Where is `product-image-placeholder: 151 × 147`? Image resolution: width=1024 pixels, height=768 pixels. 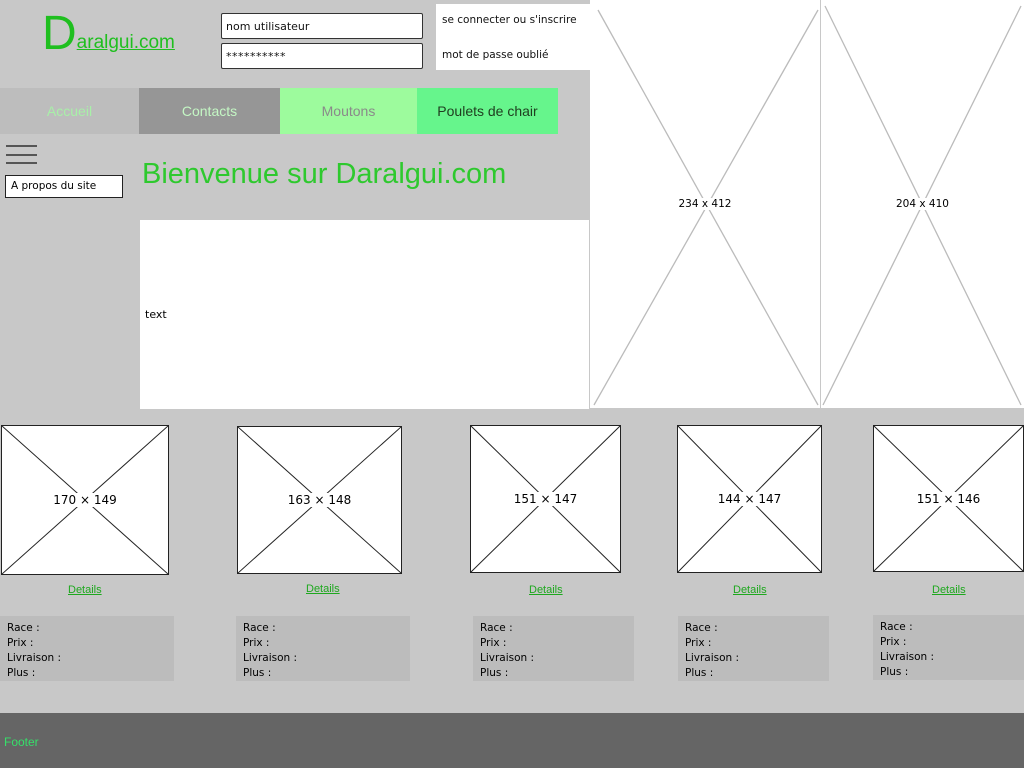 product-image-placeholder: 151 × 147 is located at coordinates (545, 499).